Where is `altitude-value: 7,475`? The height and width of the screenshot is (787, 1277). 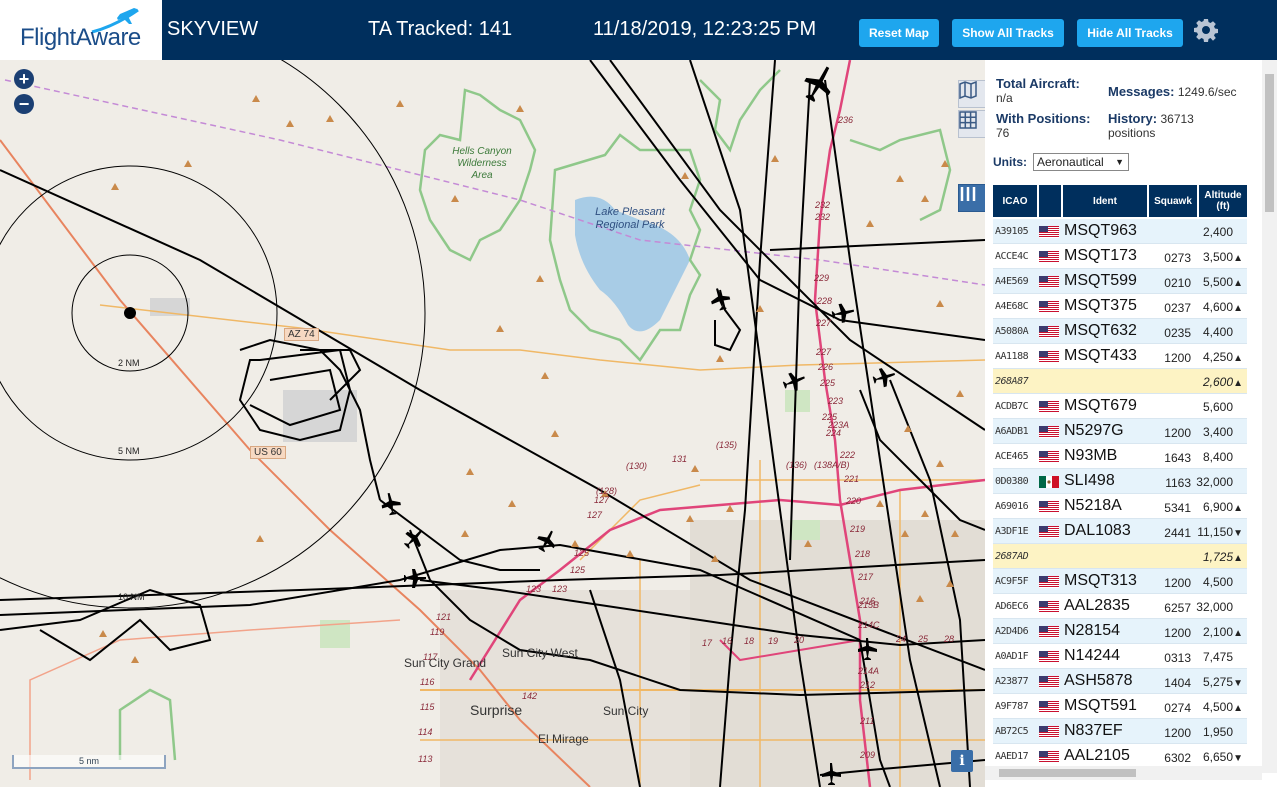 altitude-value: 7,475 is located at coordinates (1217, 657).